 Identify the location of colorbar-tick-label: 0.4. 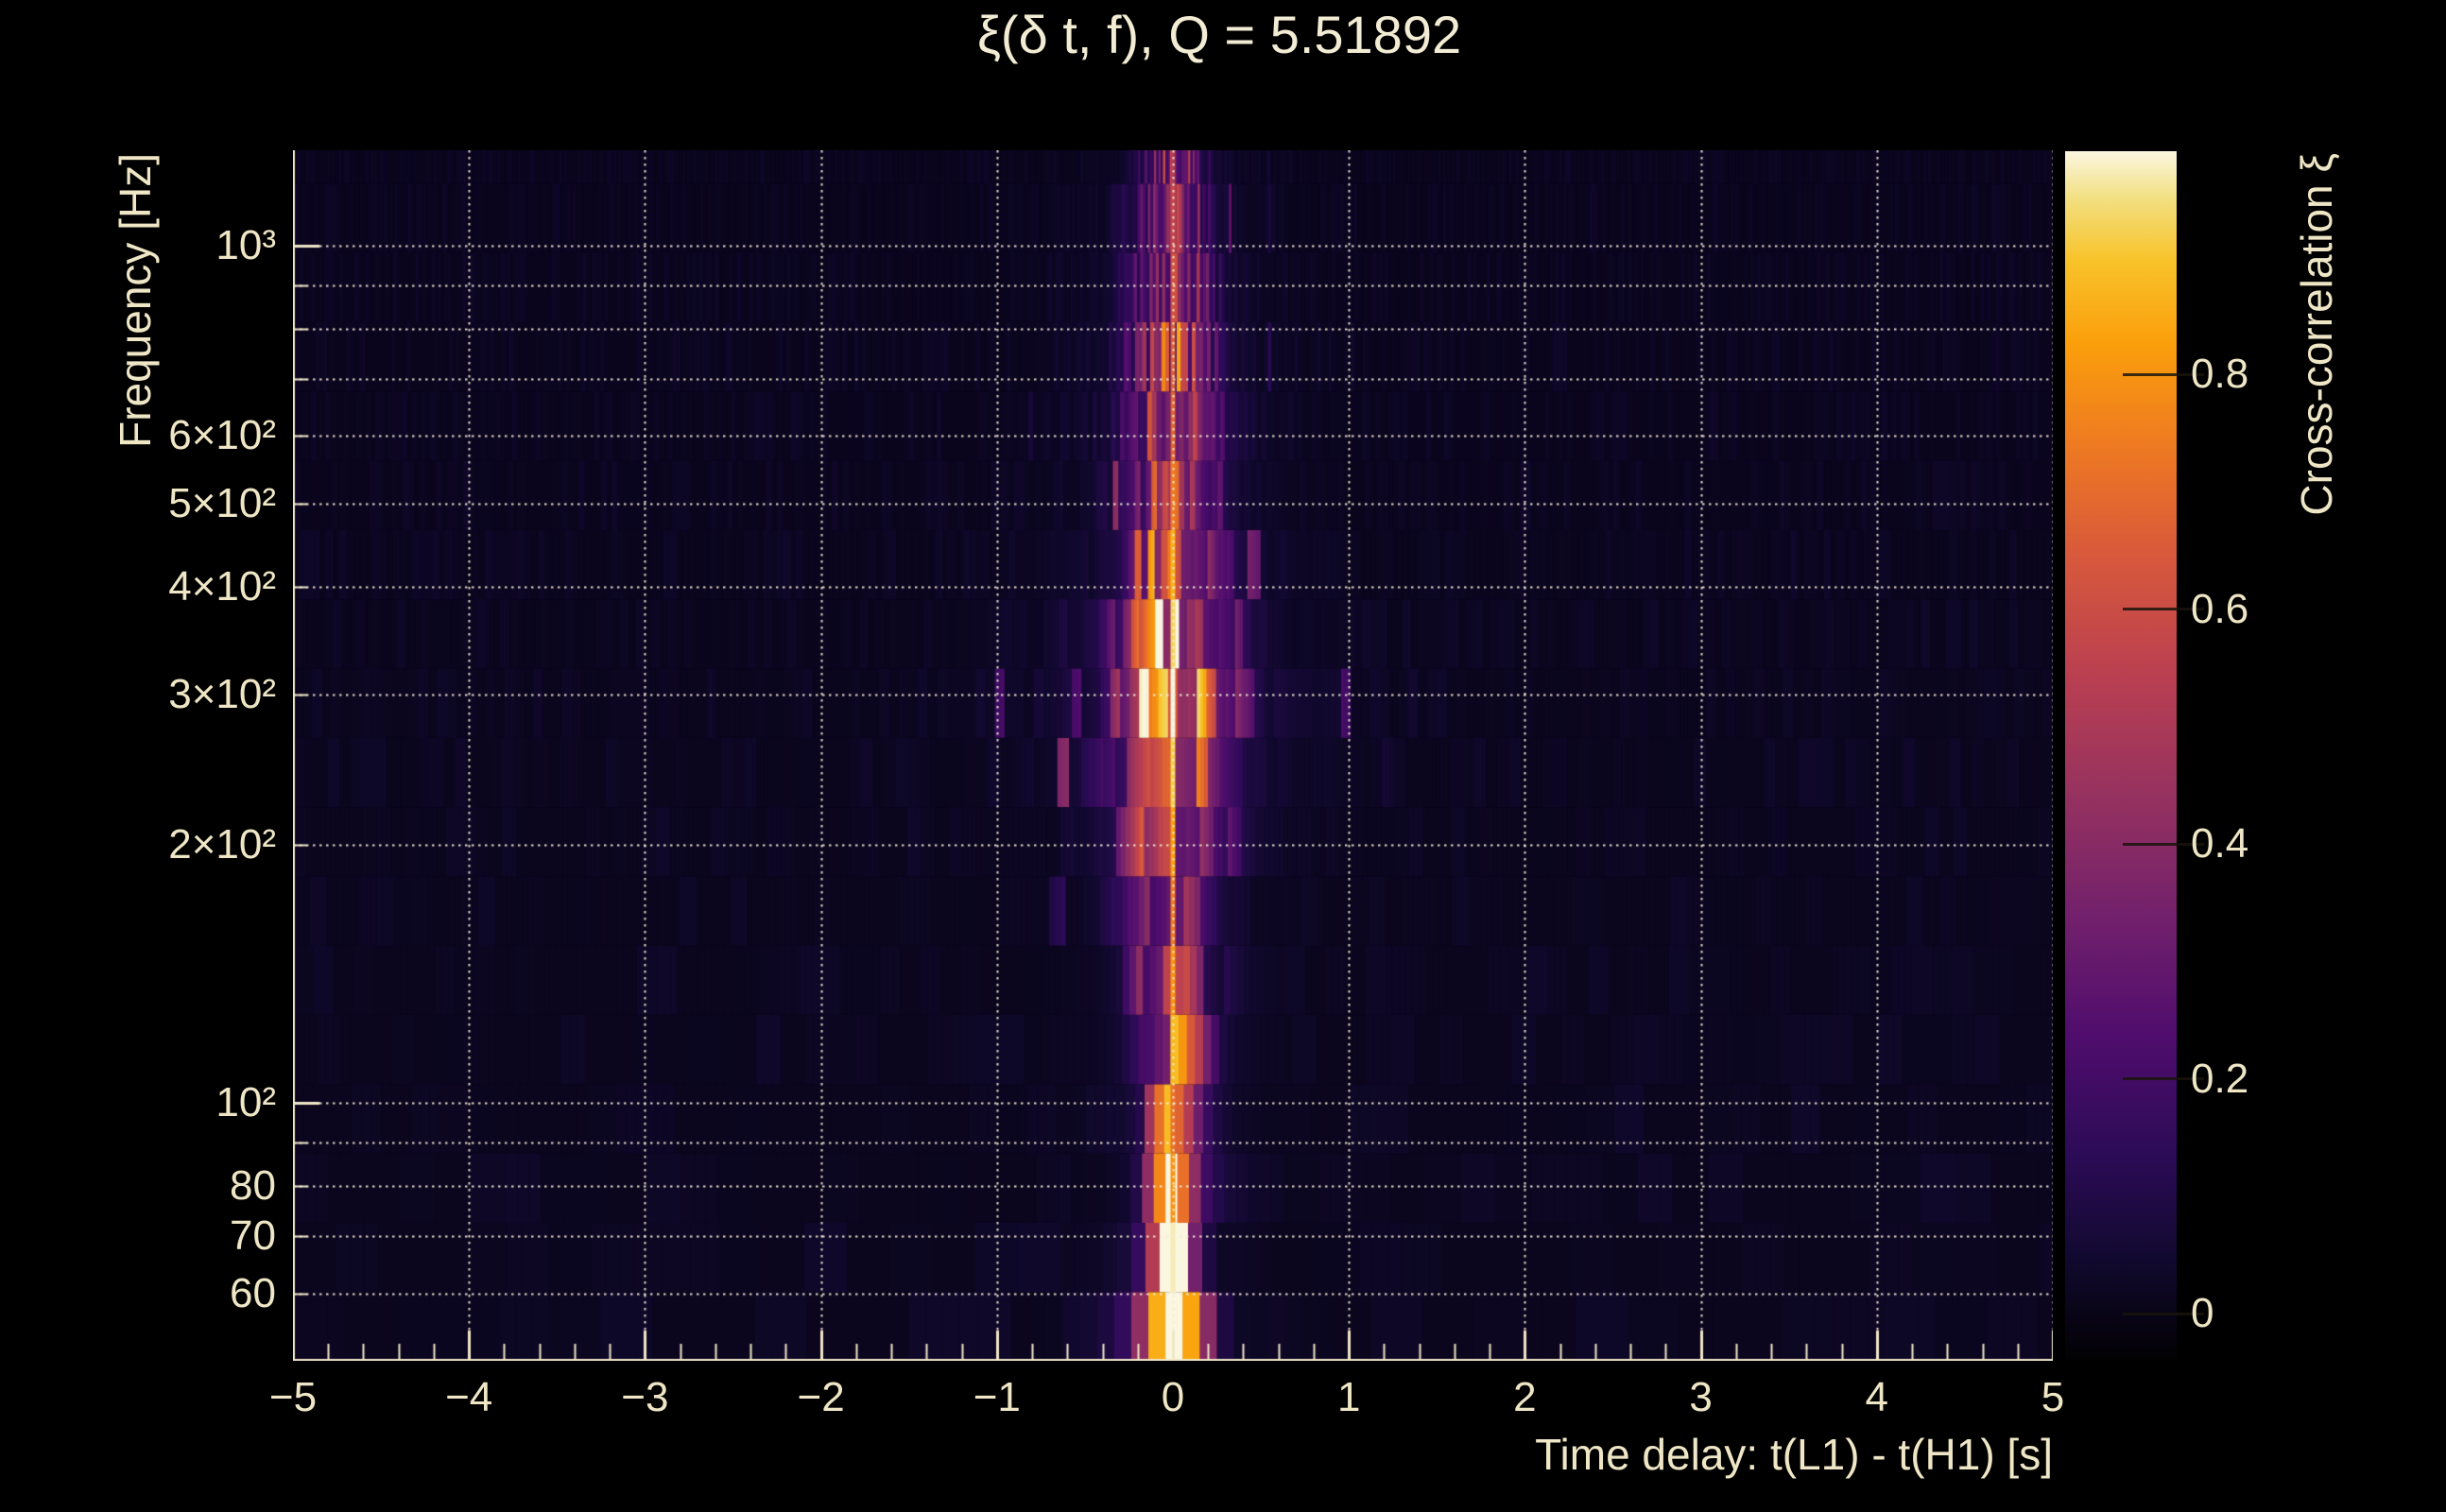
(2220, 844).